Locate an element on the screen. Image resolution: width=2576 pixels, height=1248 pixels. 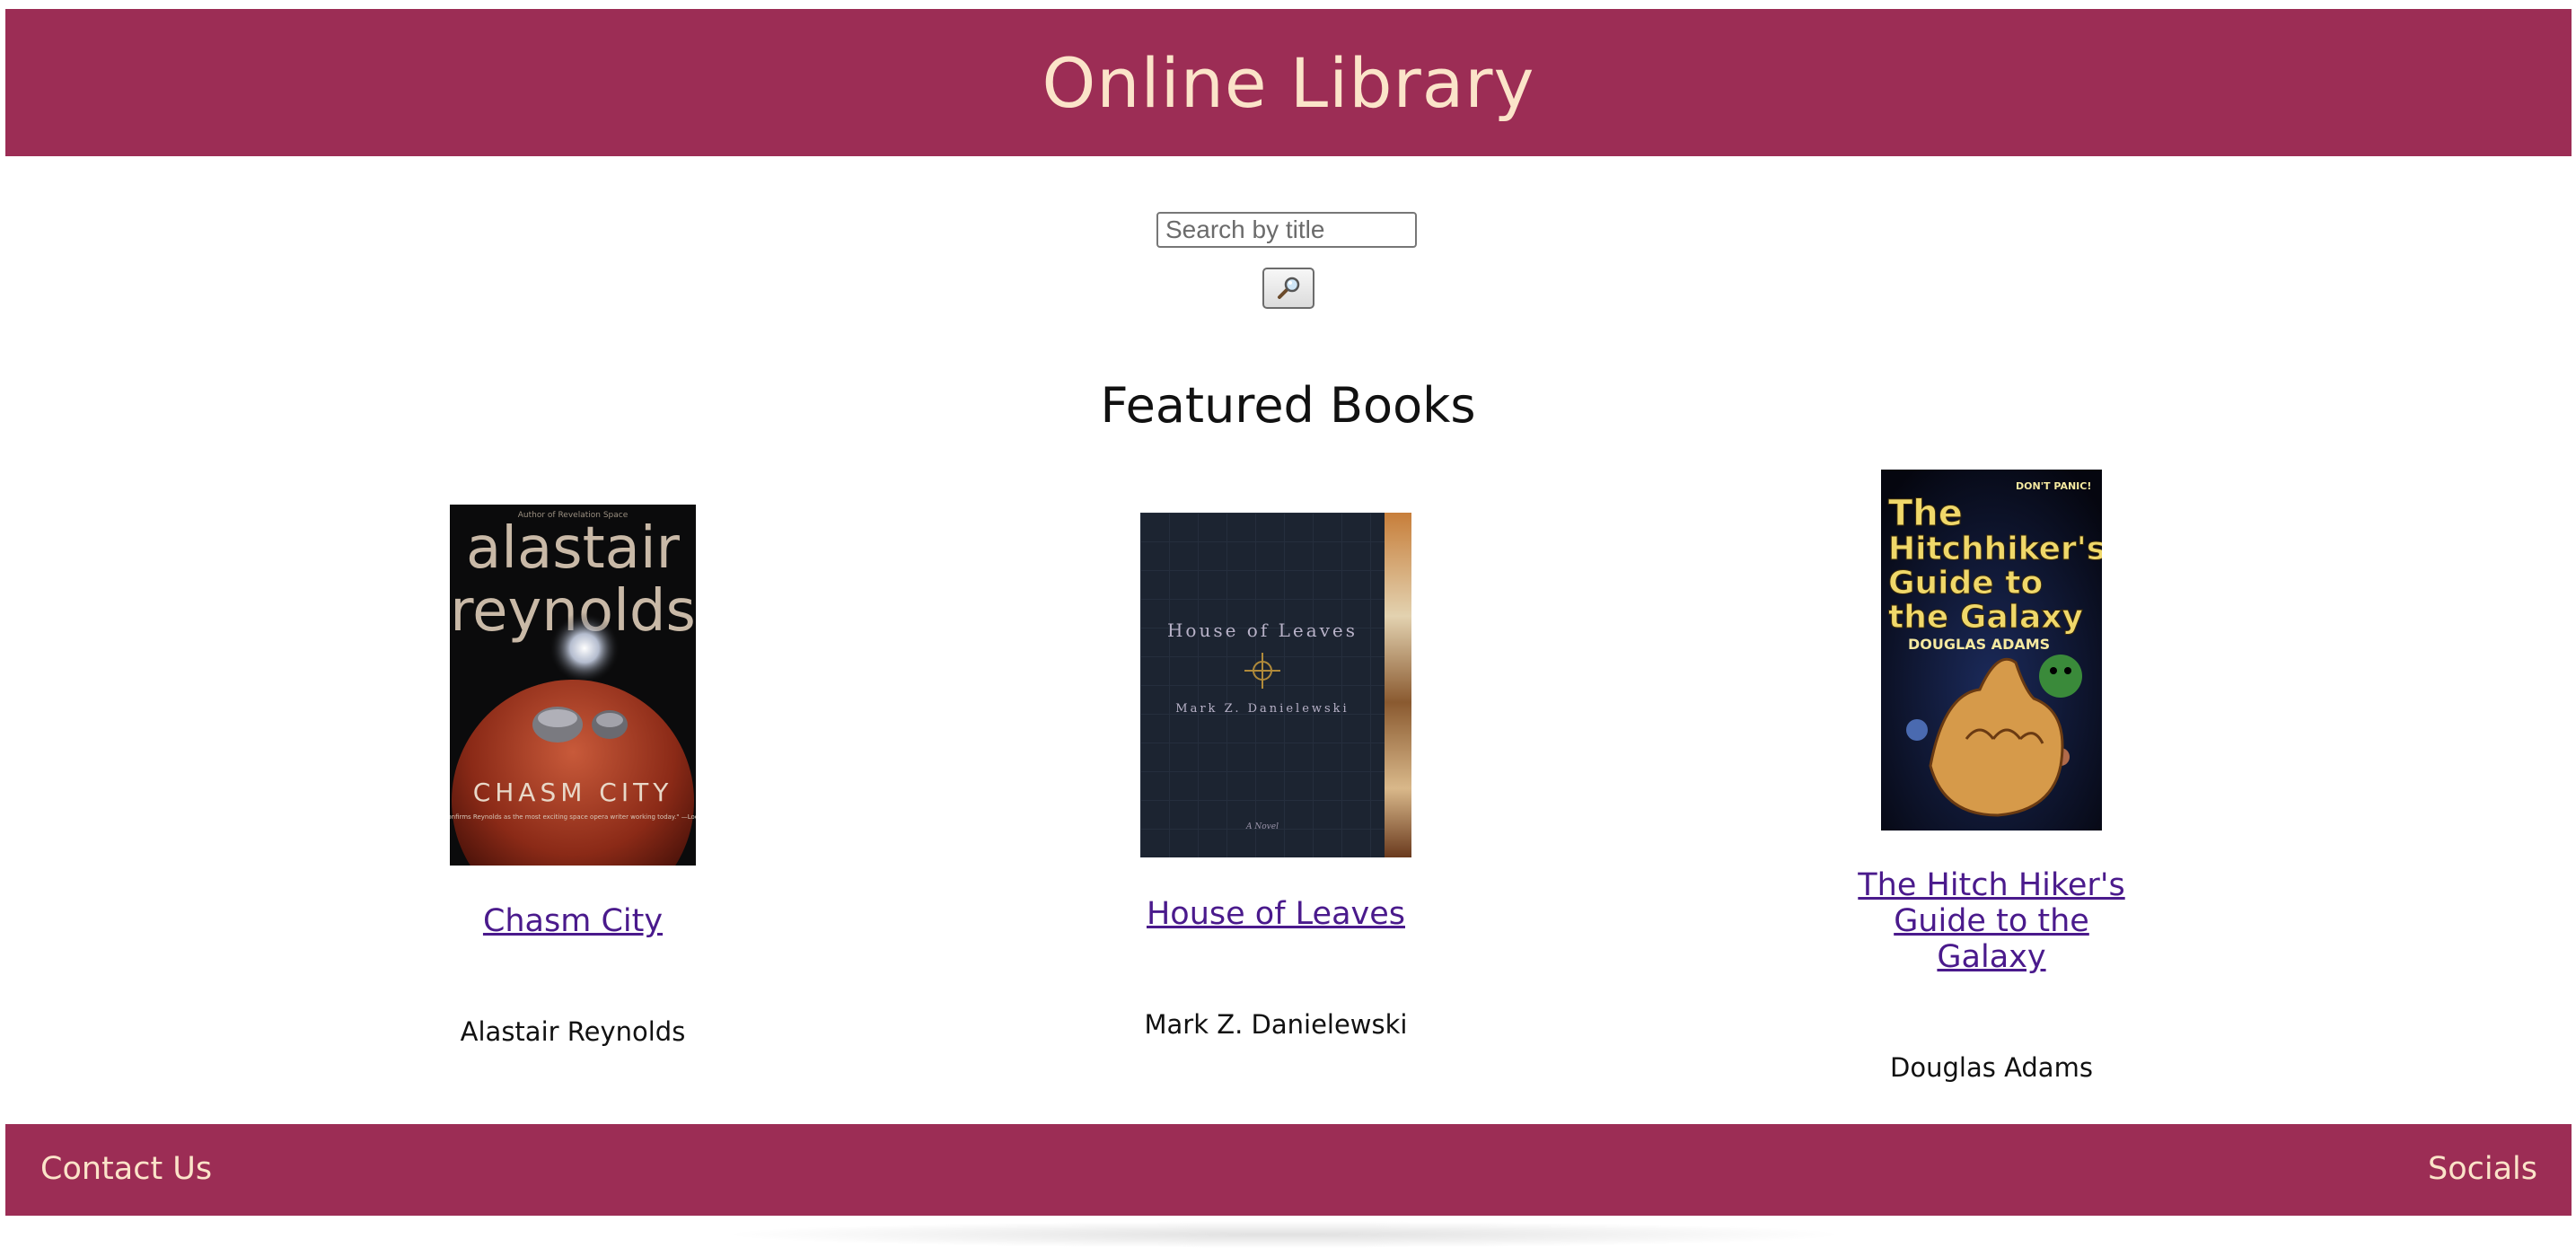
book-author: Alastair Reynolds is located at coordinates (573, 1031).